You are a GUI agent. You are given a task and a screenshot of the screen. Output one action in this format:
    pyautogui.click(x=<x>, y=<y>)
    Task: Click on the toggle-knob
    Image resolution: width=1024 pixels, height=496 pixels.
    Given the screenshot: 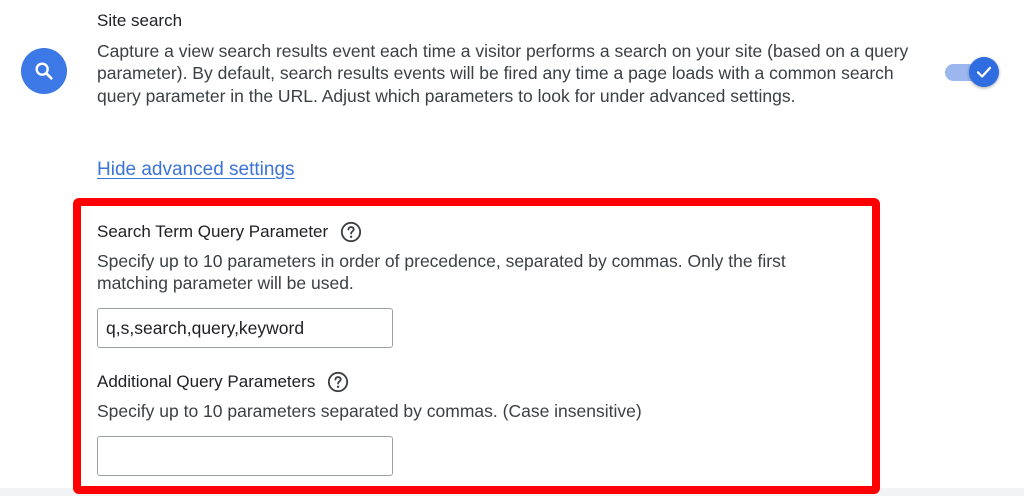 What is the action you would take?
    pyautogui.click(x=984, y=72)
    